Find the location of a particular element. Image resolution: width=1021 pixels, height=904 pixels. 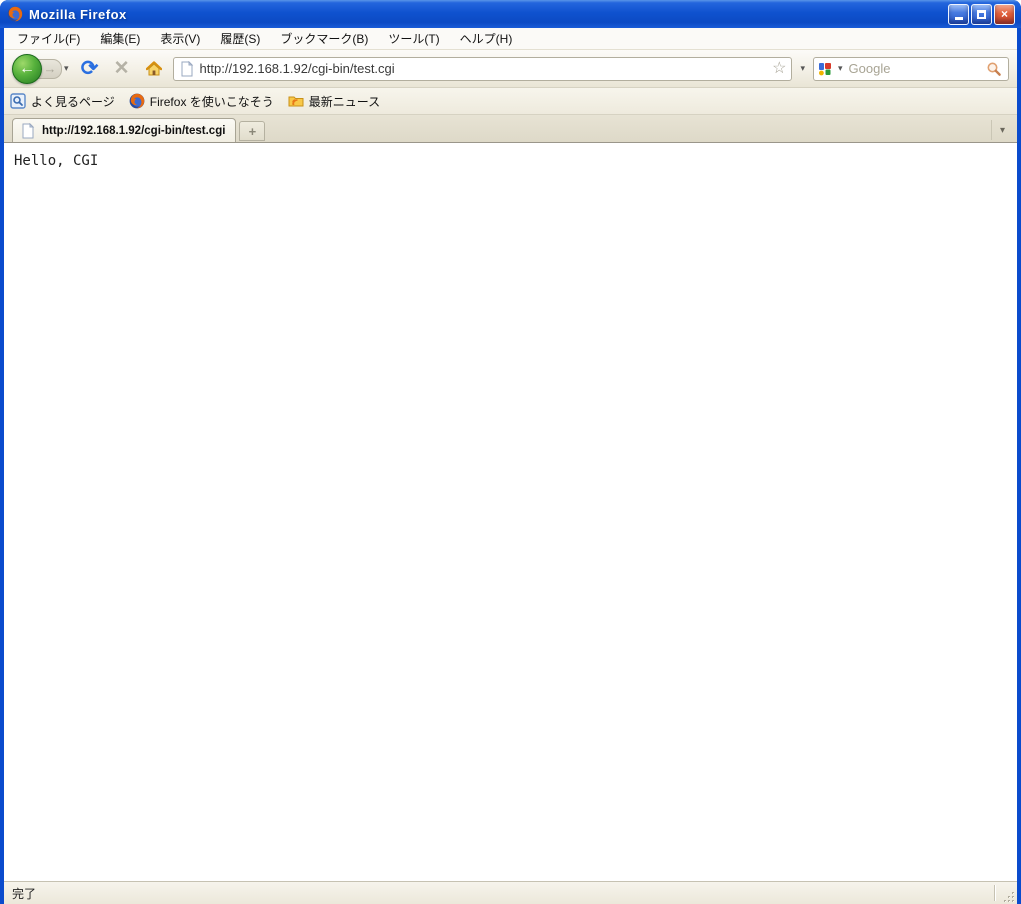

search-bar: ▾ Google is located at coordinates (911, 68).